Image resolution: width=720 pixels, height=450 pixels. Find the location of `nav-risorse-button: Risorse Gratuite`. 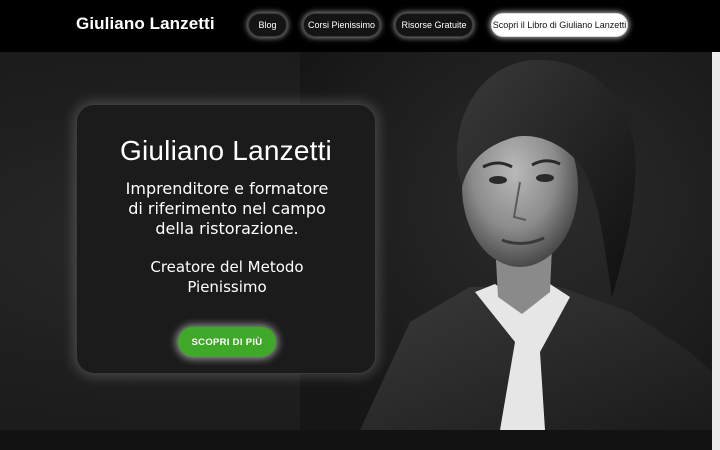

nav-risorse-button: Risorse Gratuite is located at coordinates (434, 25).